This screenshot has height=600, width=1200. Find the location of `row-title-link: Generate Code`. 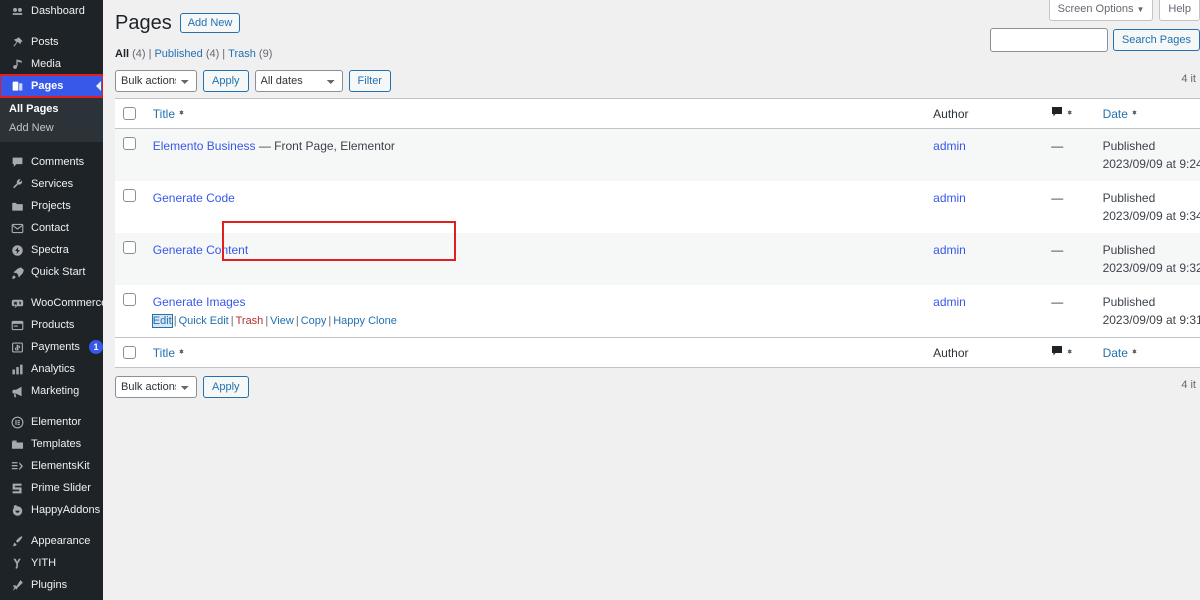

row-title-link: Generate Code is located at coordinates (194, 198).